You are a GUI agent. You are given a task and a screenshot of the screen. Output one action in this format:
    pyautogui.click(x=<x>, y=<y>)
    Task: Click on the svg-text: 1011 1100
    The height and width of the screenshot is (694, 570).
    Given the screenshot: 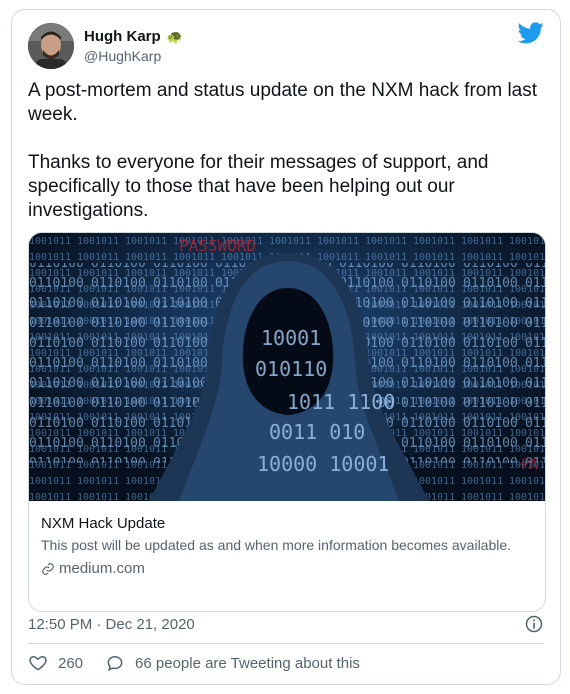 What is the action you would take?
    pyautogui.click(x=341, y=402)
    